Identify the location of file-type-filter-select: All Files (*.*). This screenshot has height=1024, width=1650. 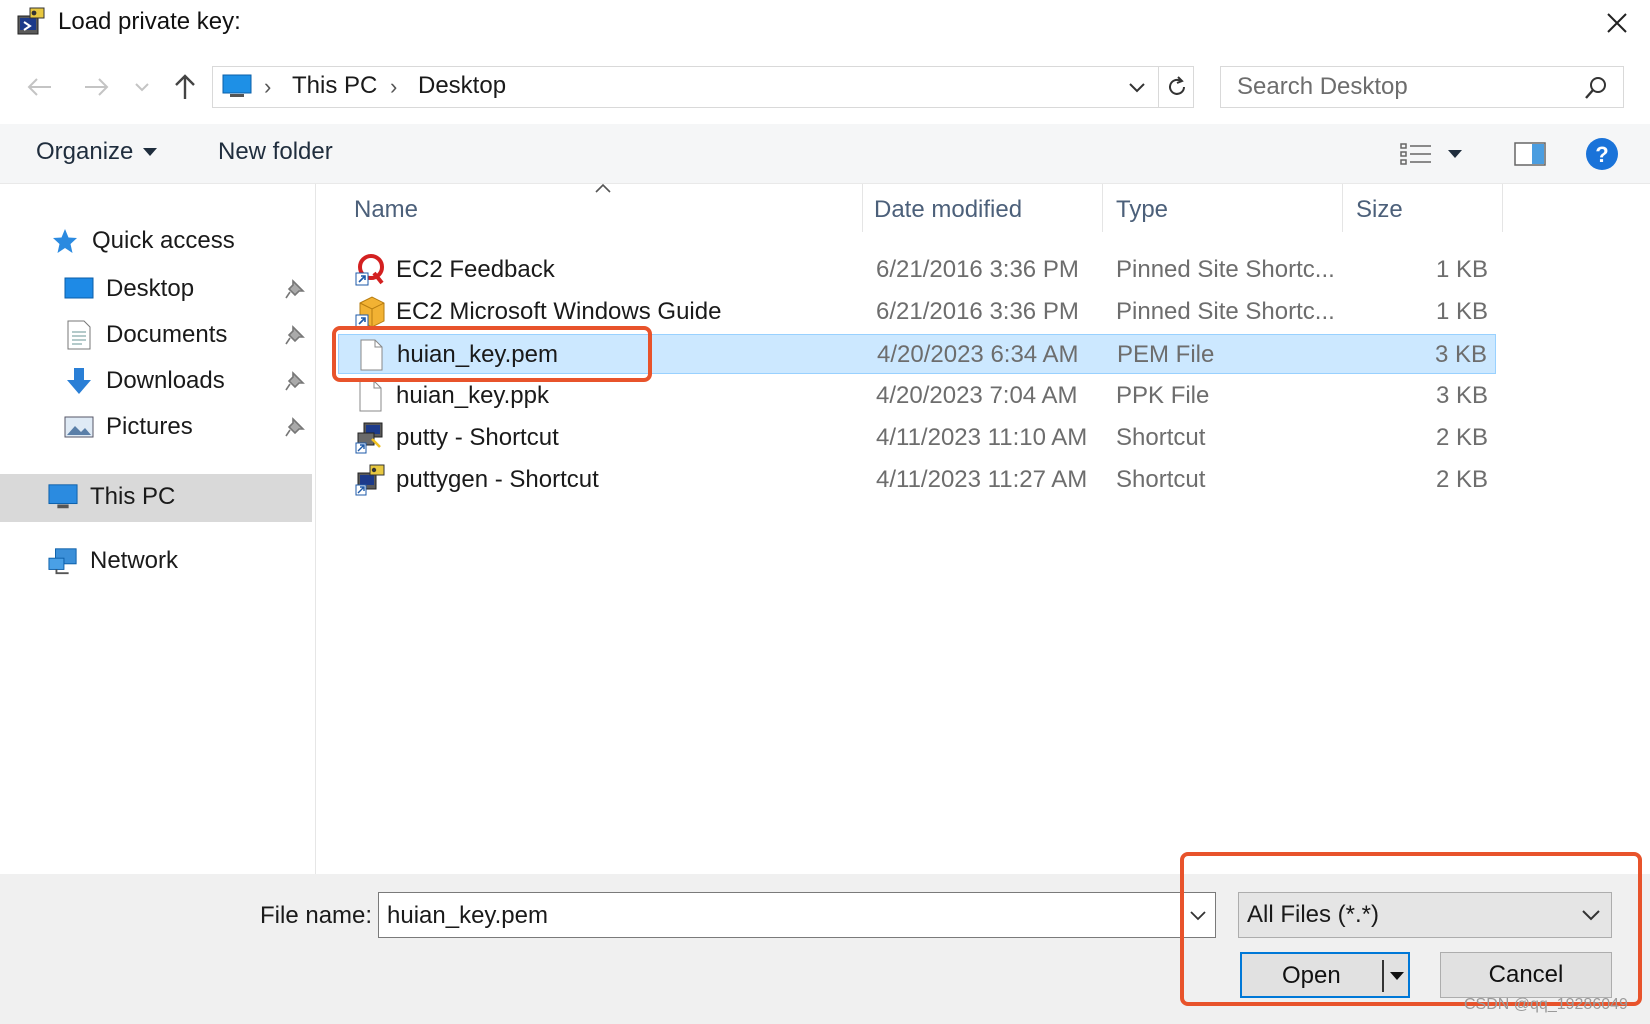
(1425, 915).